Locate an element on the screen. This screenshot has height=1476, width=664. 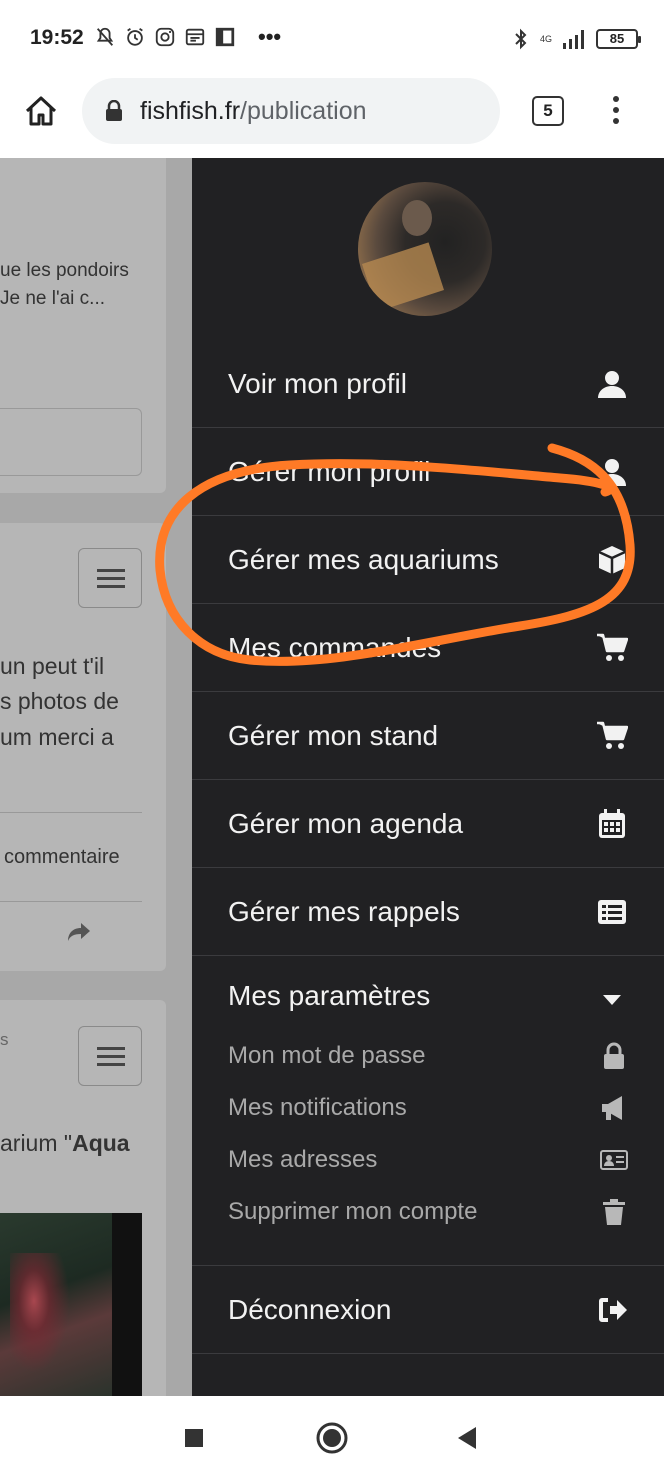
menu-item-label: Gérer mon stand is located at coordinates (333, 735).